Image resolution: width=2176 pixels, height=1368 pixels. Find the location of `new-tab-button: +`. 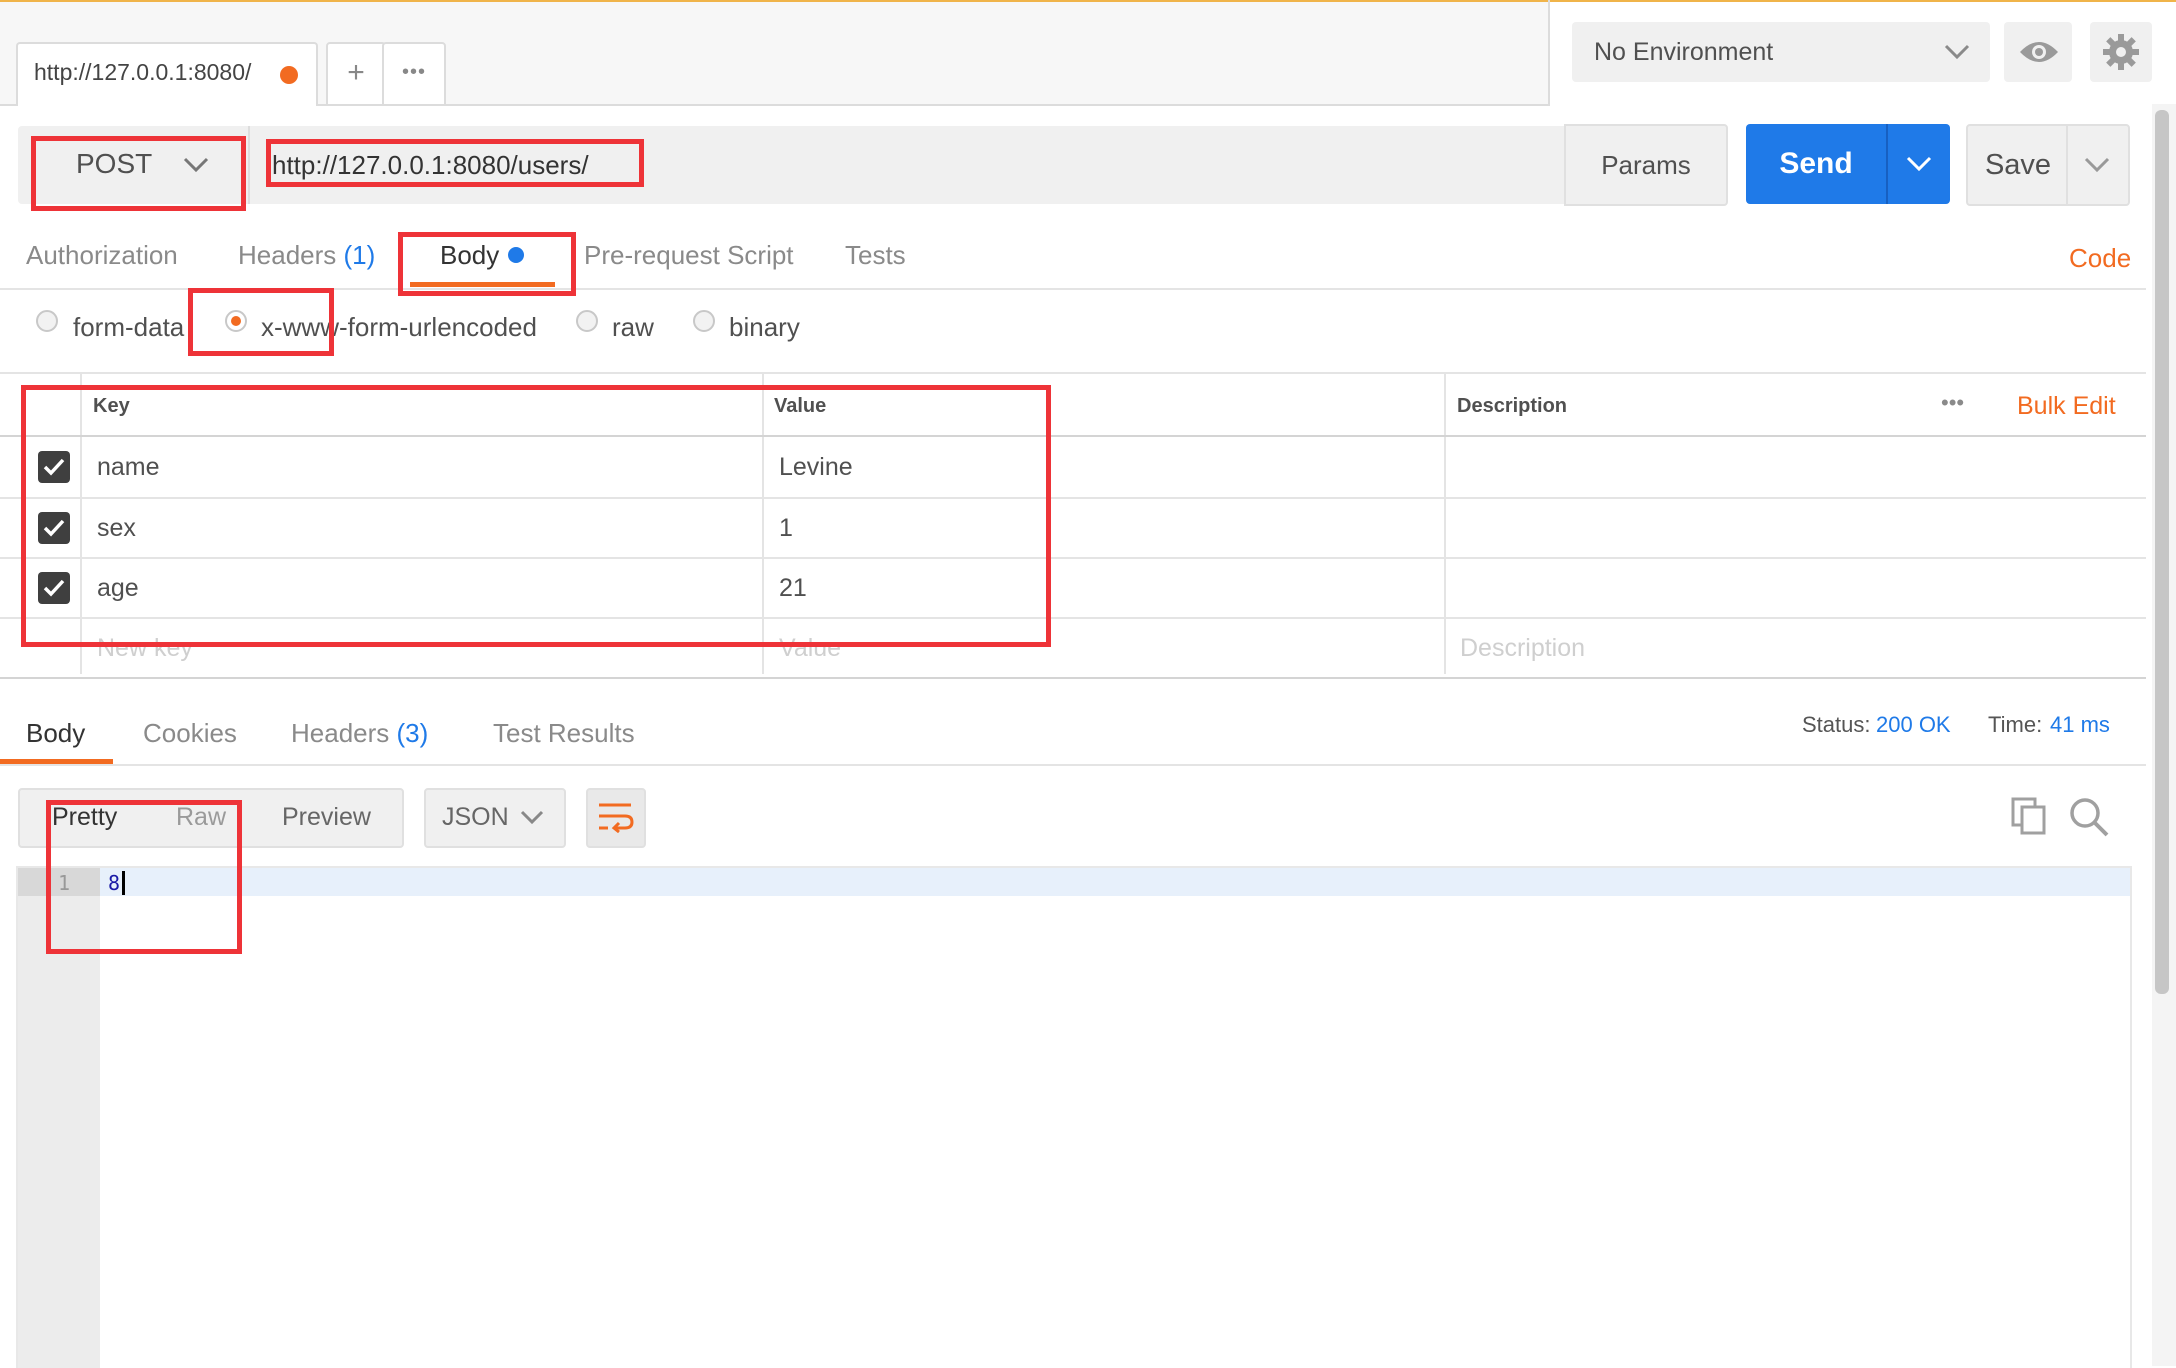

new-tab-button: + is located at coordinates (356, 74).